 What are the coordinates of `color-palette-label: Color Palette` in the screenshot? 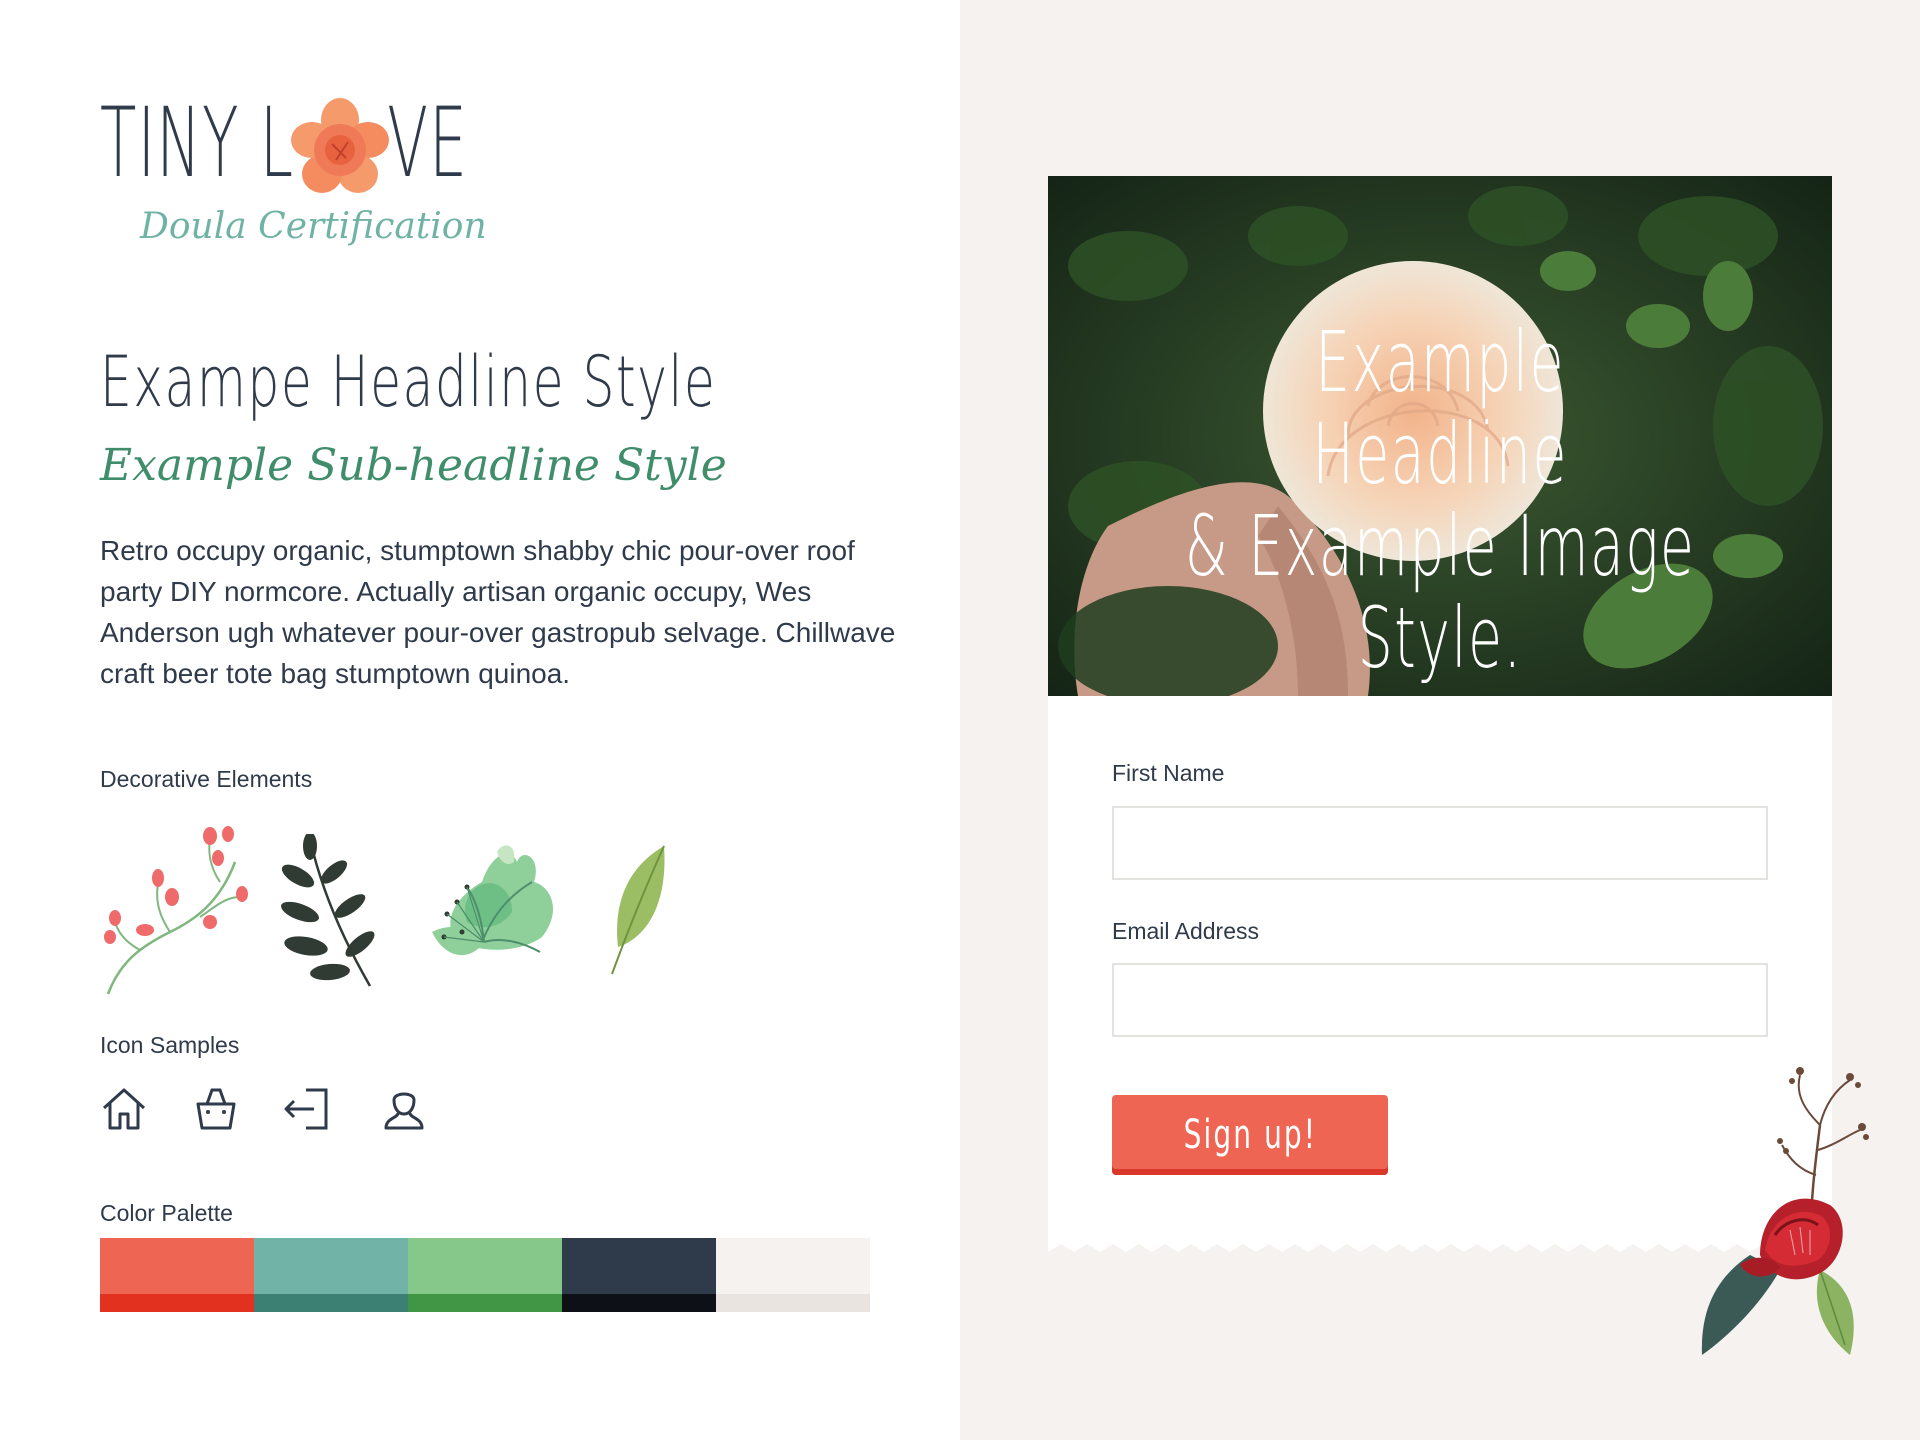 It's located at (166, 1213).